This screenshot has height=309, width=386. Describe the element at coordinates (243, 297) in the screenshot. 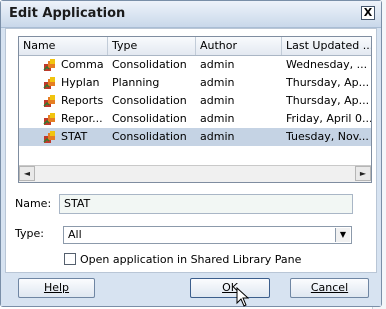

I see `mouse-pointer-icon` at that location.